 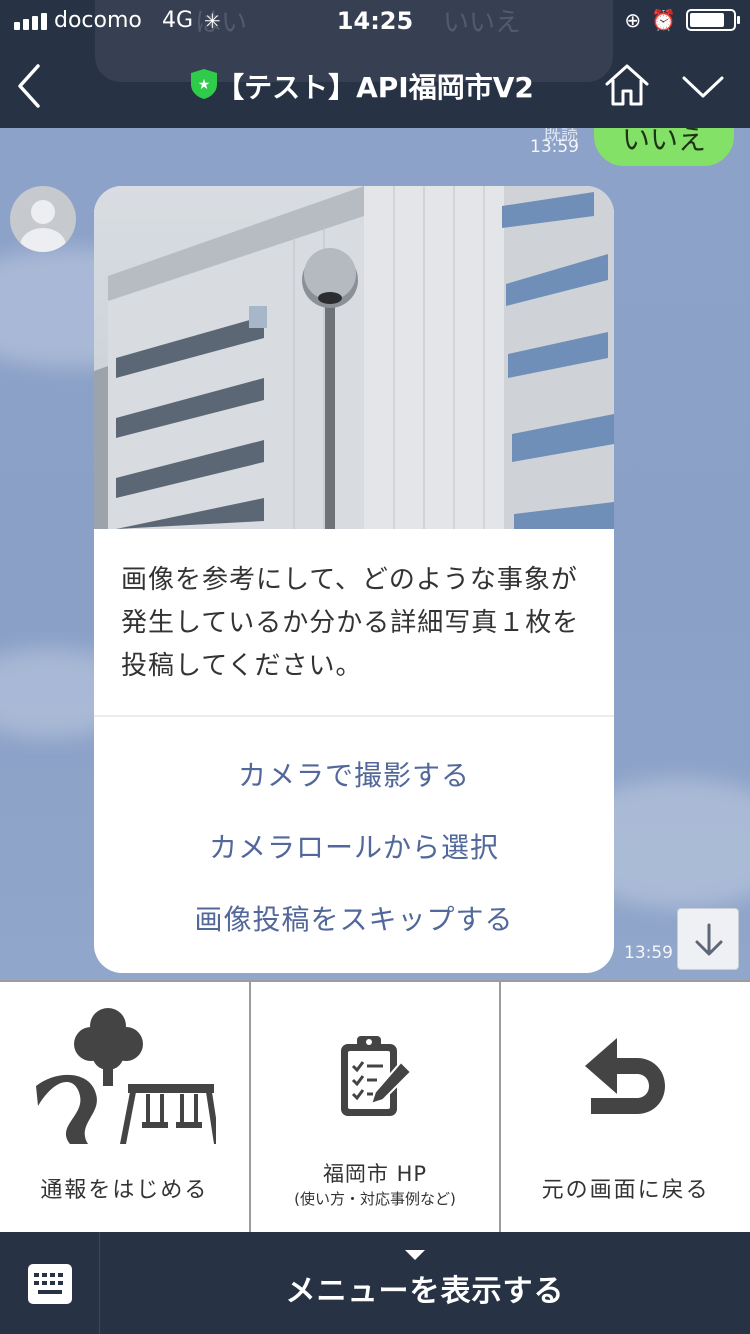 I want to click on action-take-photo: カメラで撮影する, so click(x=354, y=774).